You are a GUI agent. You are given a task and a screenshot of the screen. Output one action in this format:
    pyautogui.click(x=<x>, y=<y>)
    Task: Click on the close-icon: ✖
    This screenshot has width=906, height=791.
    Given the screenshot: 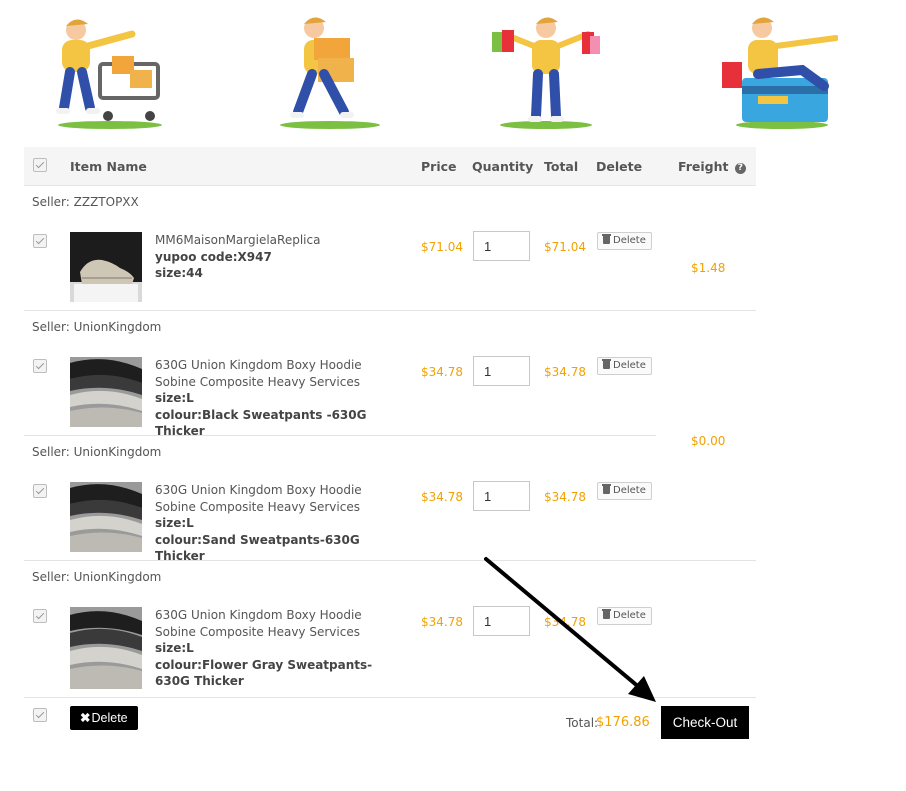 What is the action you would take?
    pyautogui.click(x=85, y=718)
    